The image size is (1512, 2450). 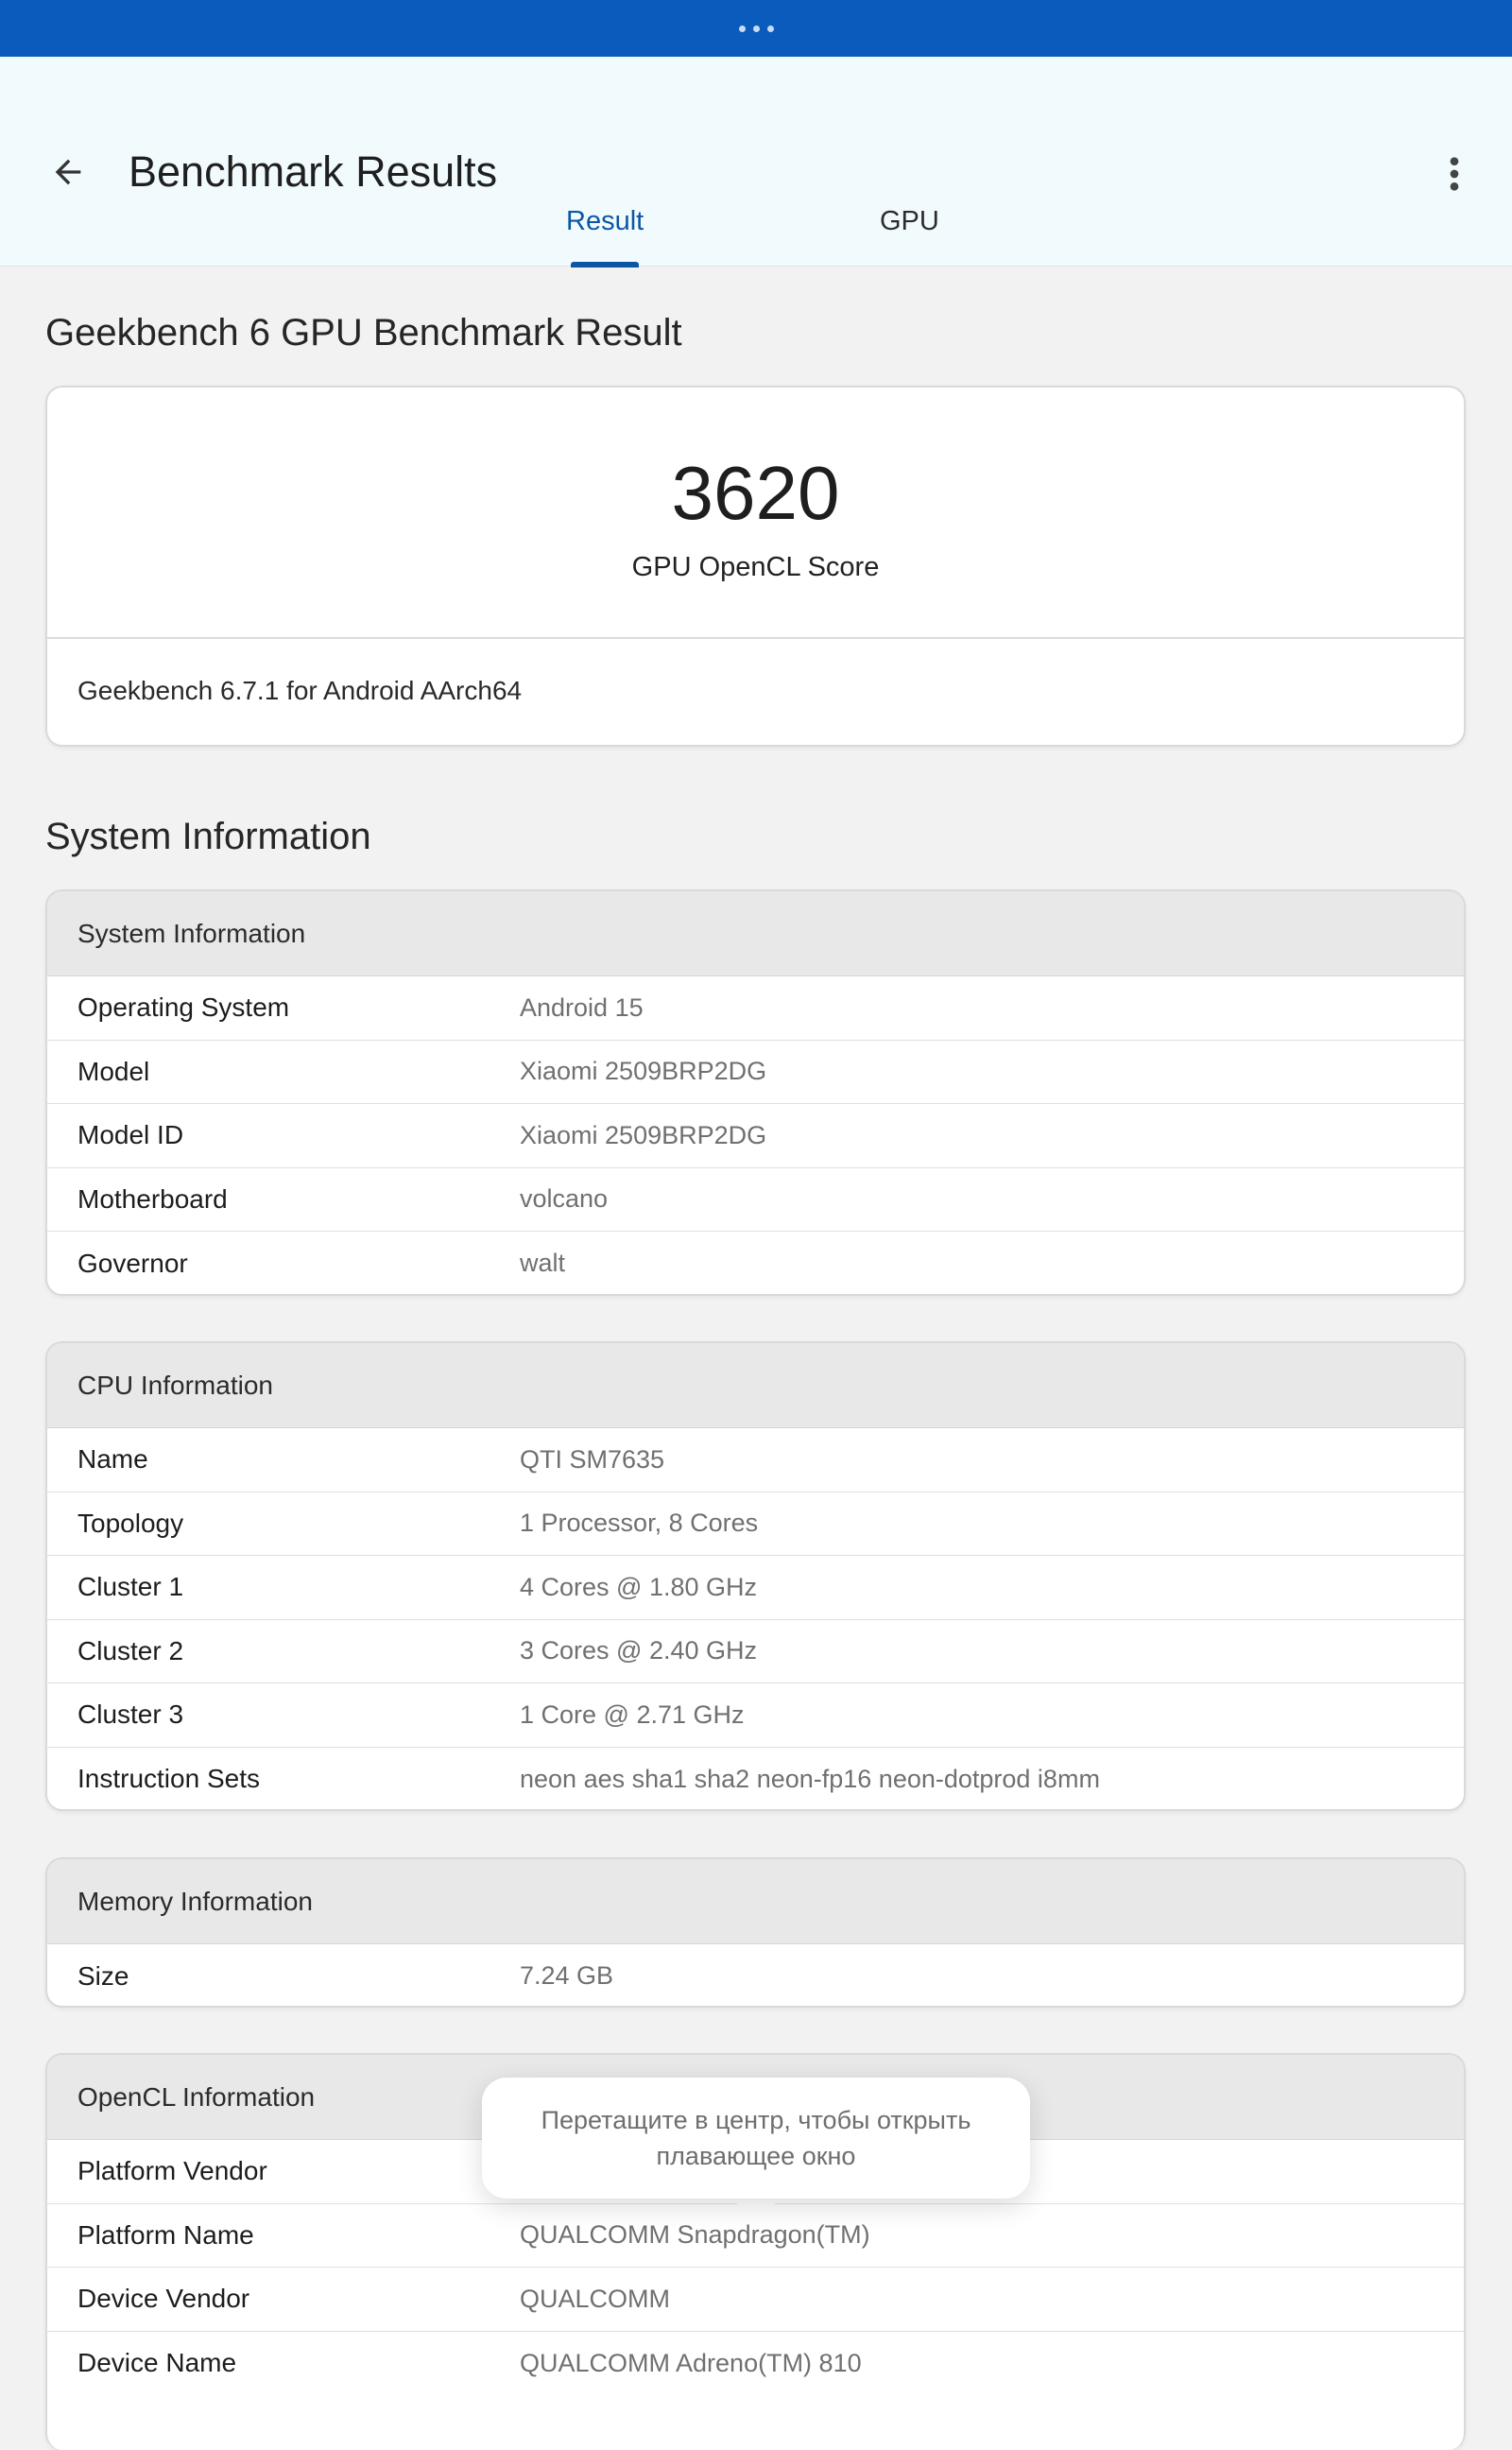 What do you see at coordinates (755, 2300) in the screenshot?
I see `table-row: Device Vendor QUALCOMM` at bounding box center [755, 2300].